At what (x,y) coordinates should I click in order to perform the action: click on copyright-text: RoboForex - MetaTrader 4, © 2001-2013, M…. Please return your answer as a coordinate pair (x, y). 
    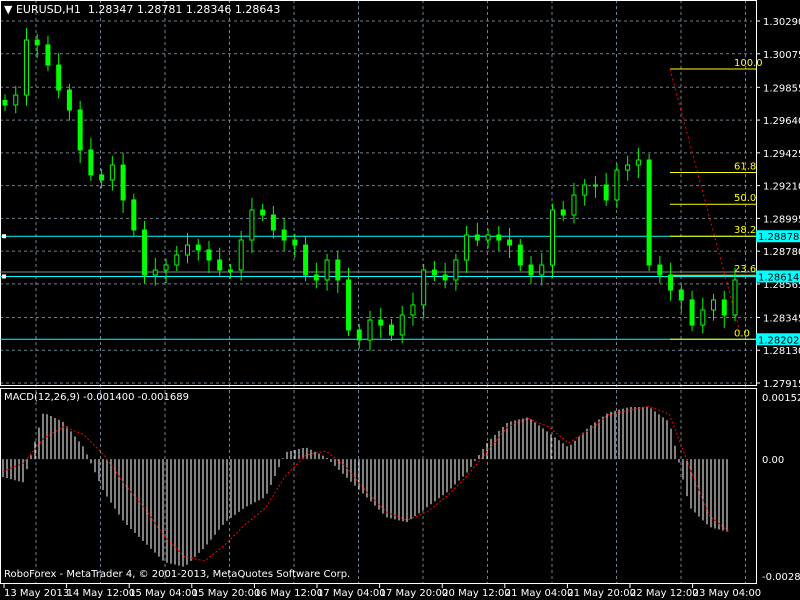
    Looking at the image, I should click on (177, 574).